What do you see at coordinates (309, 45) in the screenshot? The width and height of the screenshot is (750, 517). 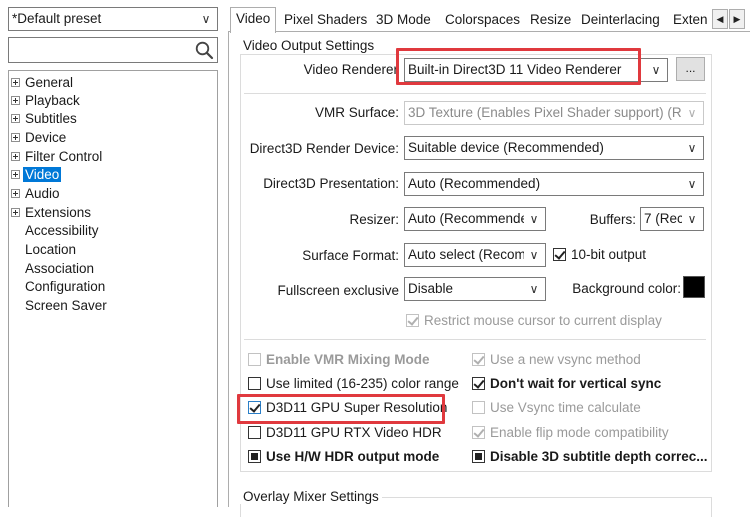 I see `video-output-group-title: Video Output Settings` at bounding box center [309, 45].